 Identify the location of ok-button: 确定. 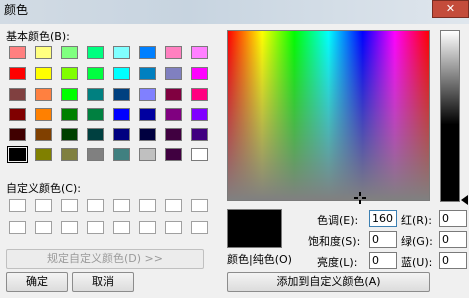
(37, 282).